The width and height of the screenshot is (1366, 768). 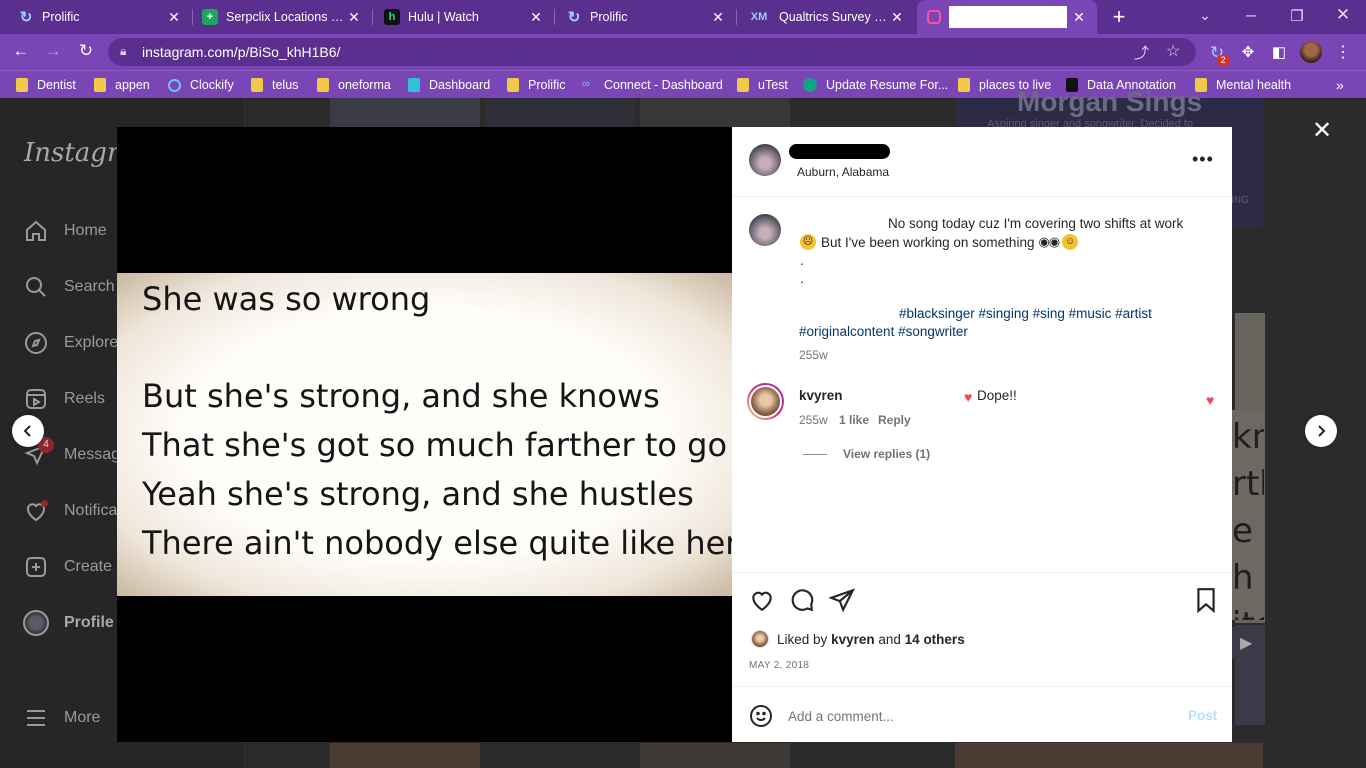 What do you see at coordinates (1206, 600) in the screenshot?
I see `save-bookmark-icon` at bounding box center [1206, 600].